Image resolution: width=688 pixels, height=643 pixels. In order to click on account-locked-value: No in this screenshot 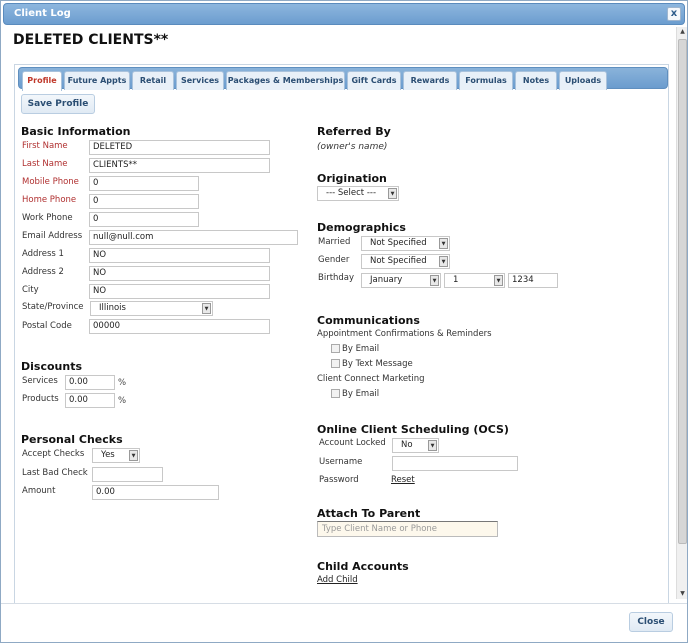, I will do `click(407, 445)`.